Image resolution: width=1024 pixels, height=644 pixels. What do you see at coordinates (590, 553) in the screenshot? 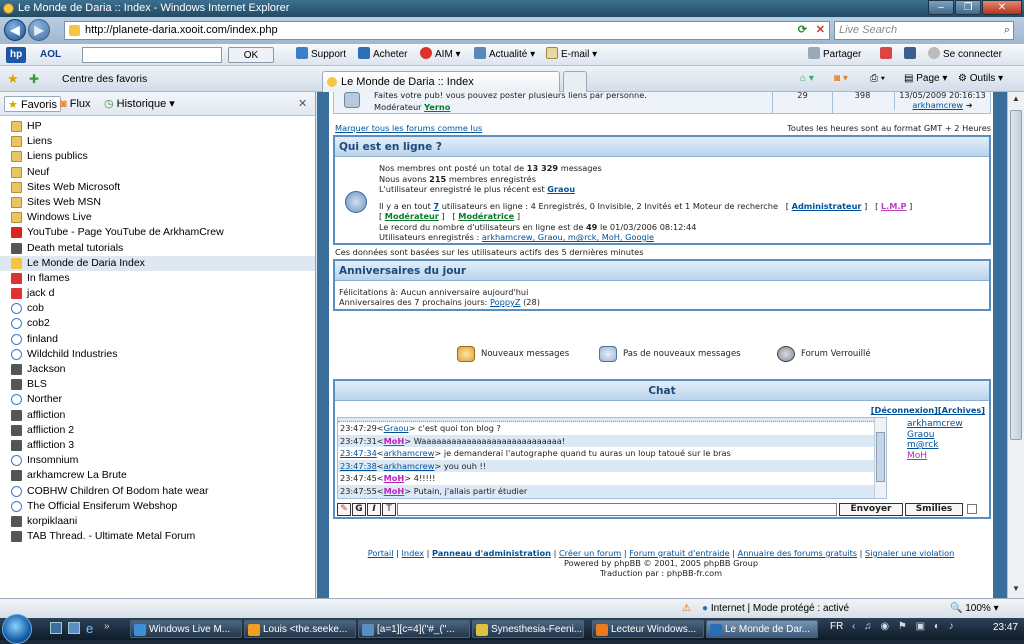
I see `footer-link: Créer un forum` at bounding box center [590, 553].